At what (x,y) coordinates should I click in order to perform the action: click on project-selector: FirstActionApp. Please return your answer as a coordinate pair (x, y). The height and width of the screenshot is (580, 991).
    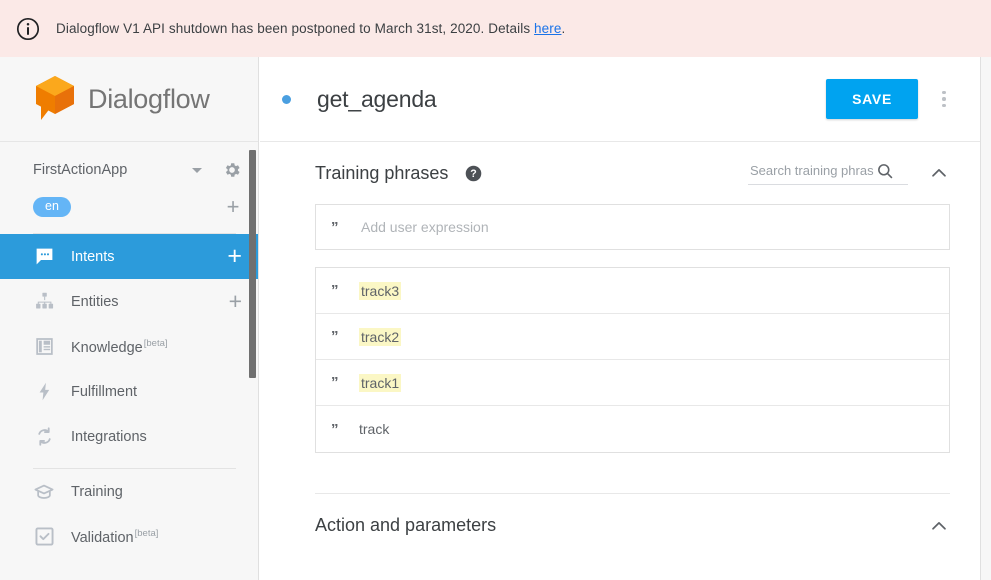
    Looking at the image, I should click on (129, 170).